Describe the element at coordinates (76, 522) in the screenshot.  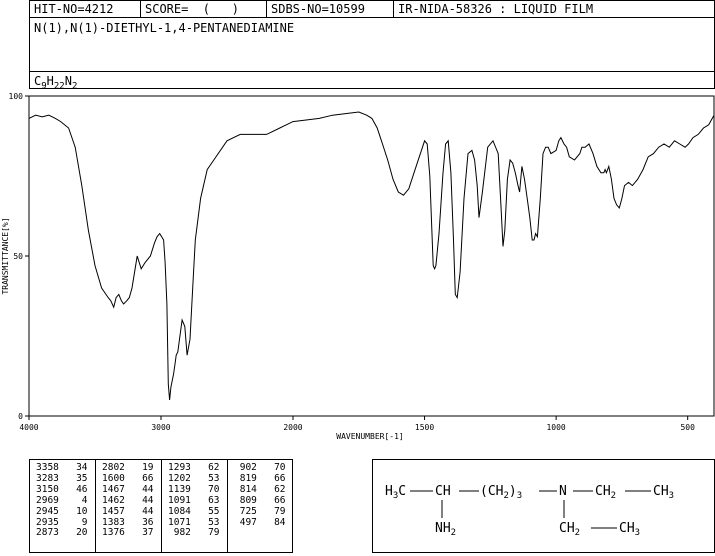
I see `peak-transmittance: 9` at that location.